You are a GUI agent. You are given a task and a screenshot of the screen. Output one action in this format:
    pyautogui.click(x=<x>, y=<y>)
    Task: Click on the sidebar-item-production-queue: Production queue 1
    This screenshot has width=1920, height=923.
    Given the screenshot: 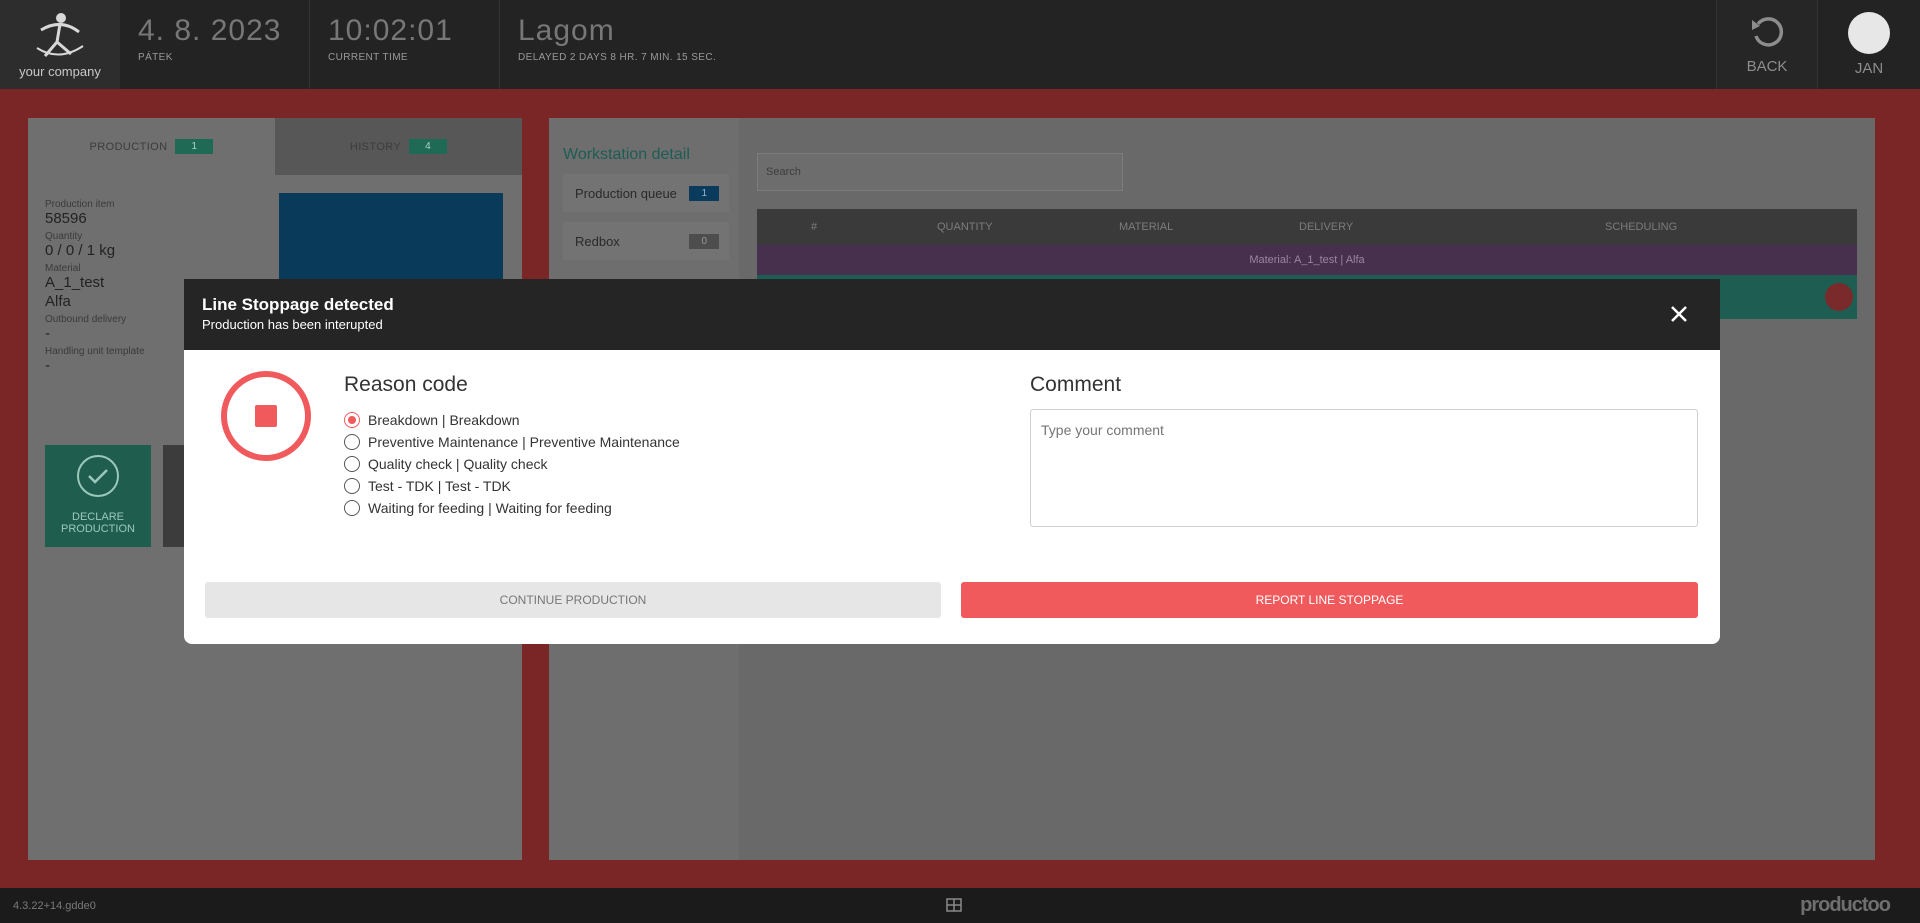 What is the action you would take?
    pyautogui.click(x=646, y=193)
    